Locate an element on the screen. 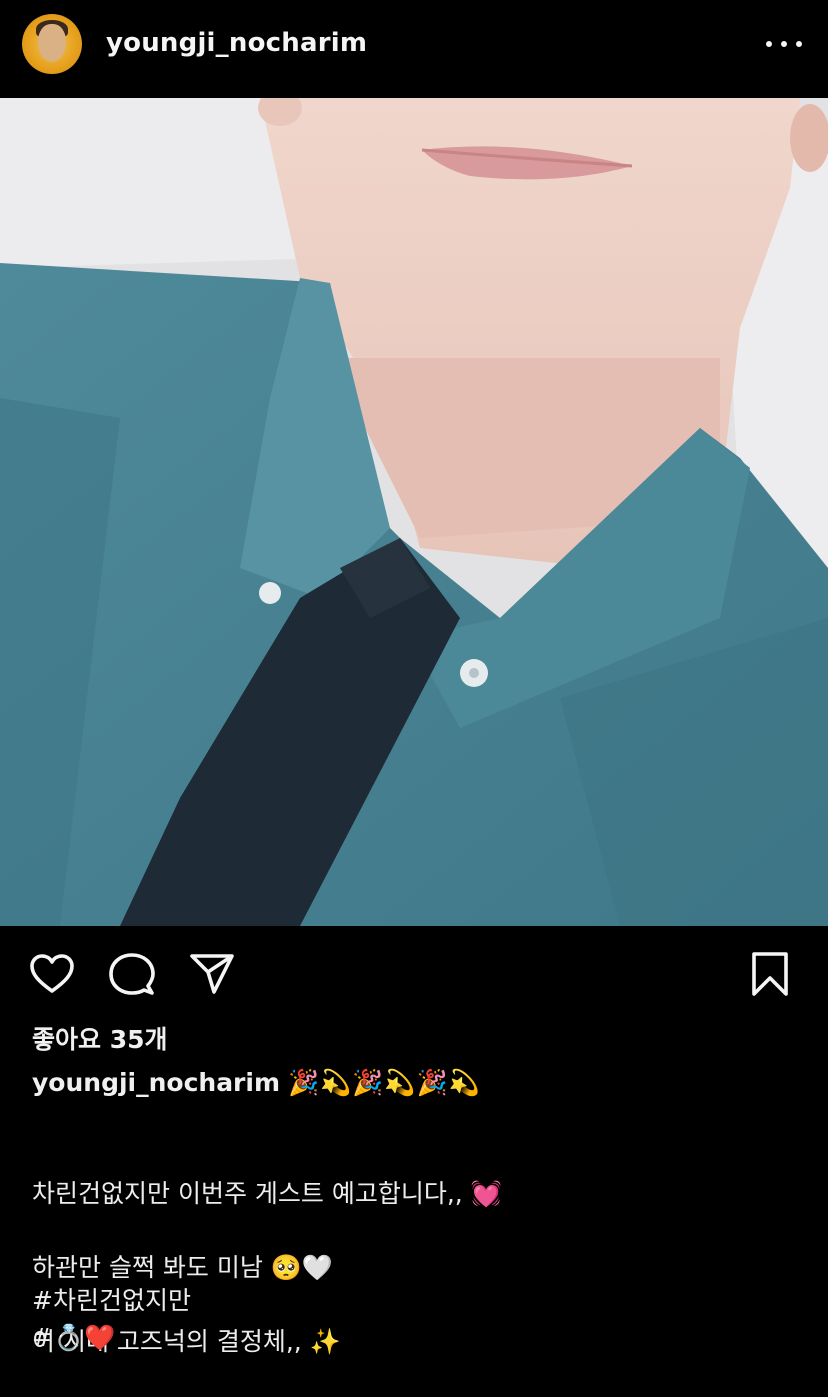  caption-line: 하관만 슬쩍 봐도 미남 🥺🤍 is located at coordinates (183, 1267).